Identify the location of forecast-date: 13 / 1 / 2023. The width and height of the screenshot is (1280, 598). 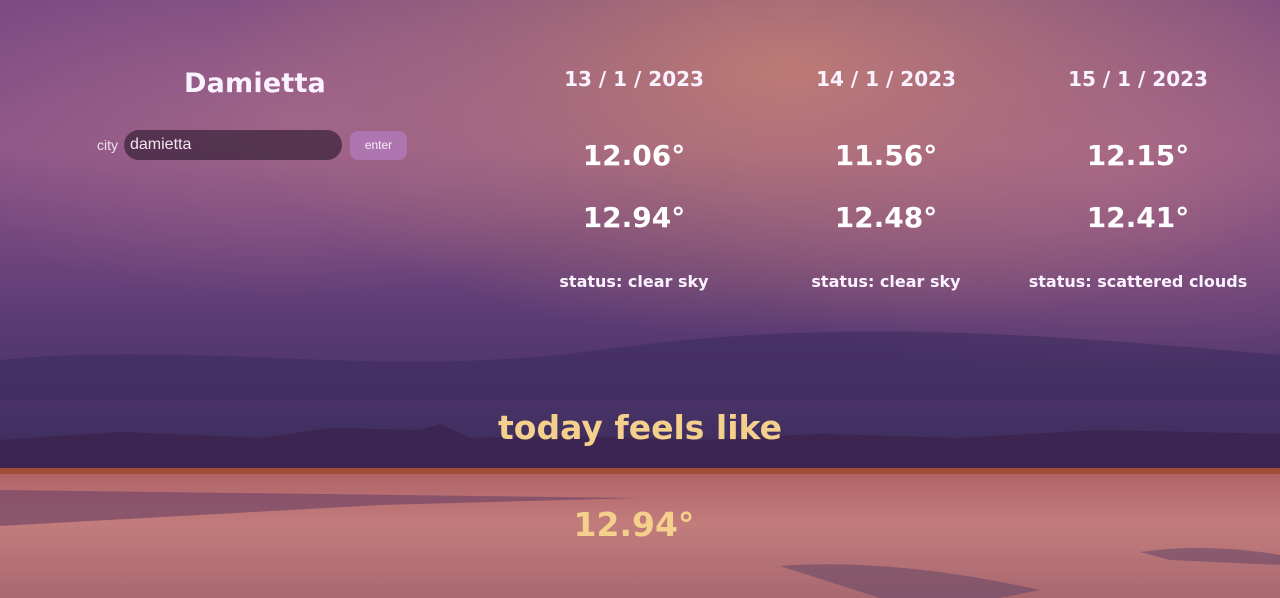
(634, 79).